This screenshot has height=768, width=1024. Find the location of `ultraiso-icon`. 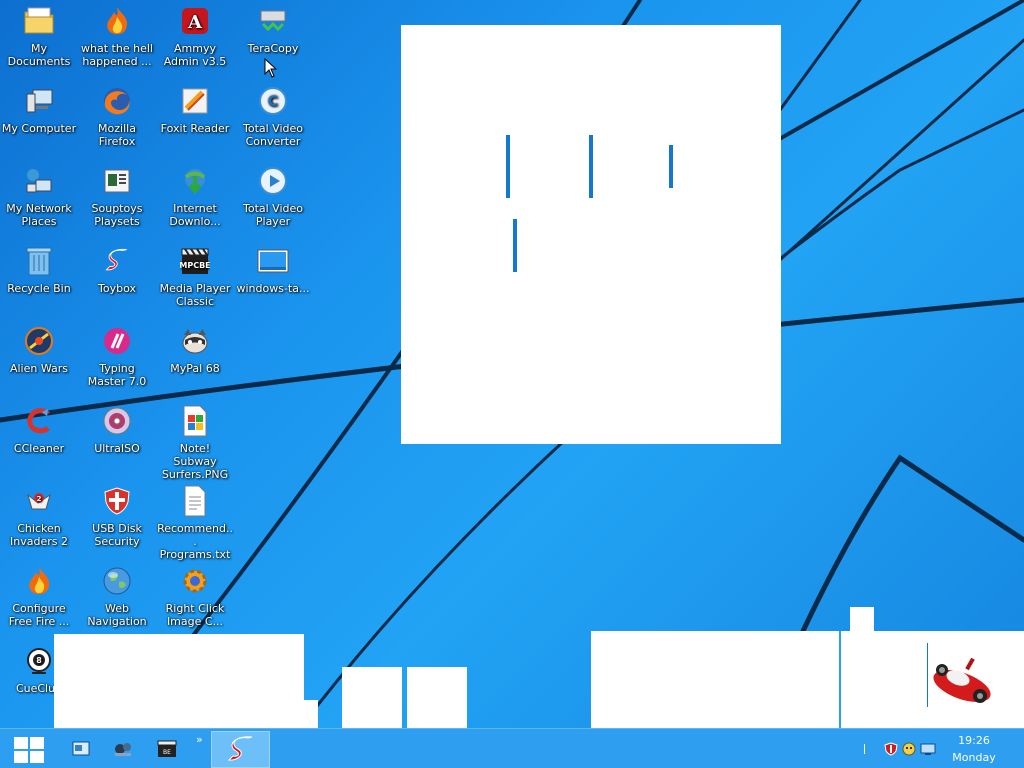

ultraiso-icon is located at coordinates (117, 421).